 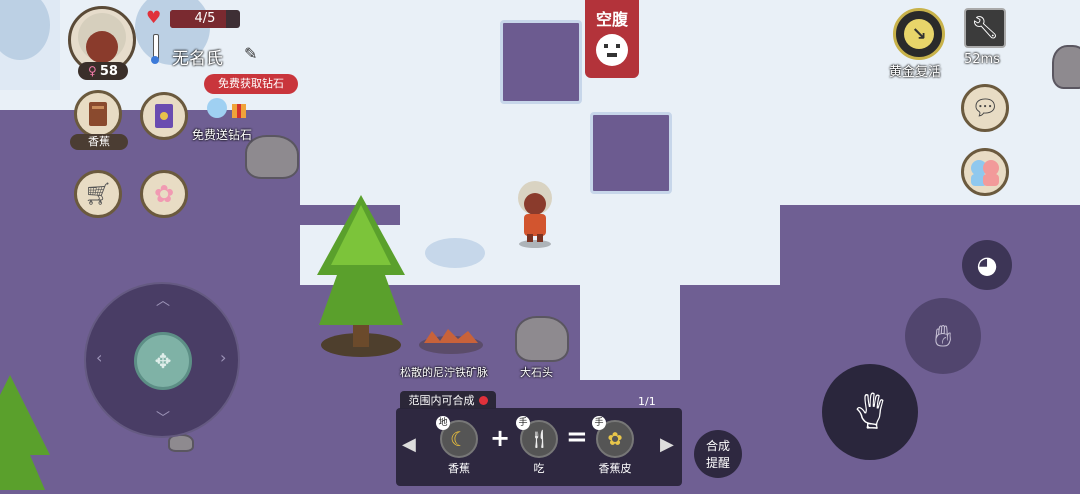 I want to click on free-diamond-badge-text: 免费获取钻石, so click(x=251, y=83).